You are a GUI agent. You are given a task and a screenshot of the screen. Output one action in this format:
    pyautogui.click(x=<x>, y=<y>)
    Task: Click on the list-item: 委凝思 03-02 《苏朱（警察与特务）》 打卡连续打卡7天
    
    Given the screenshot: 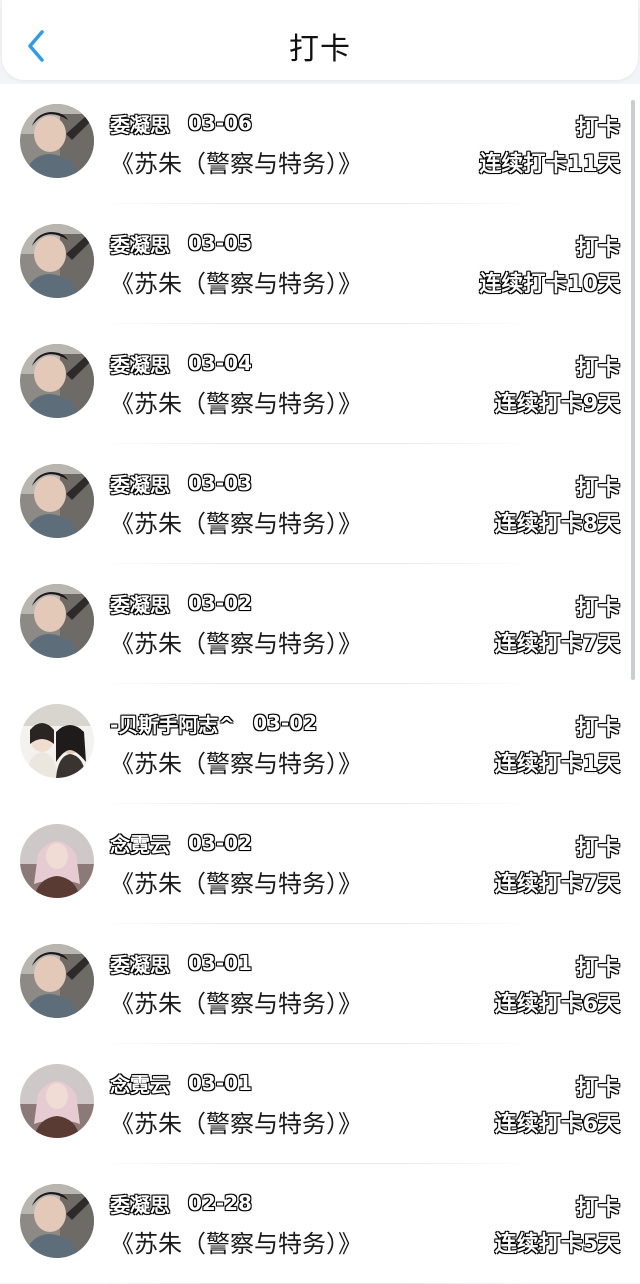 What is the action you would take?
    pyautogui.click(x=320, y=624)
    